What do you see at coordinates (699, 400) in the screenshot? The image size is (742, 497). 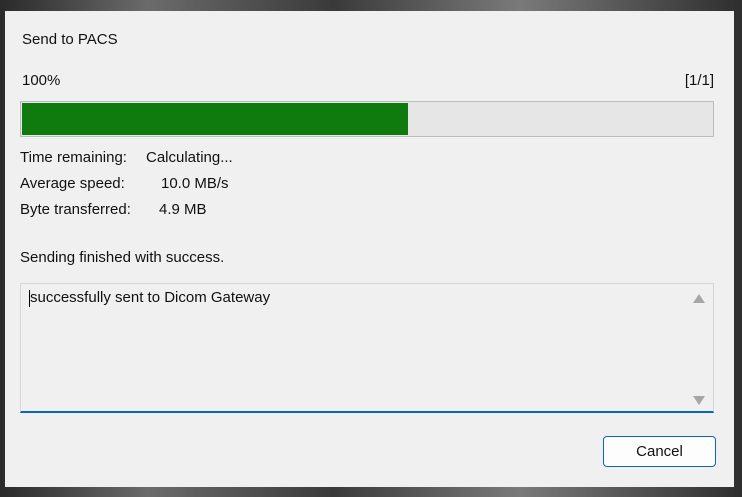 I see `scroll-down-arrow-icon` at bounding box center [699, 400].